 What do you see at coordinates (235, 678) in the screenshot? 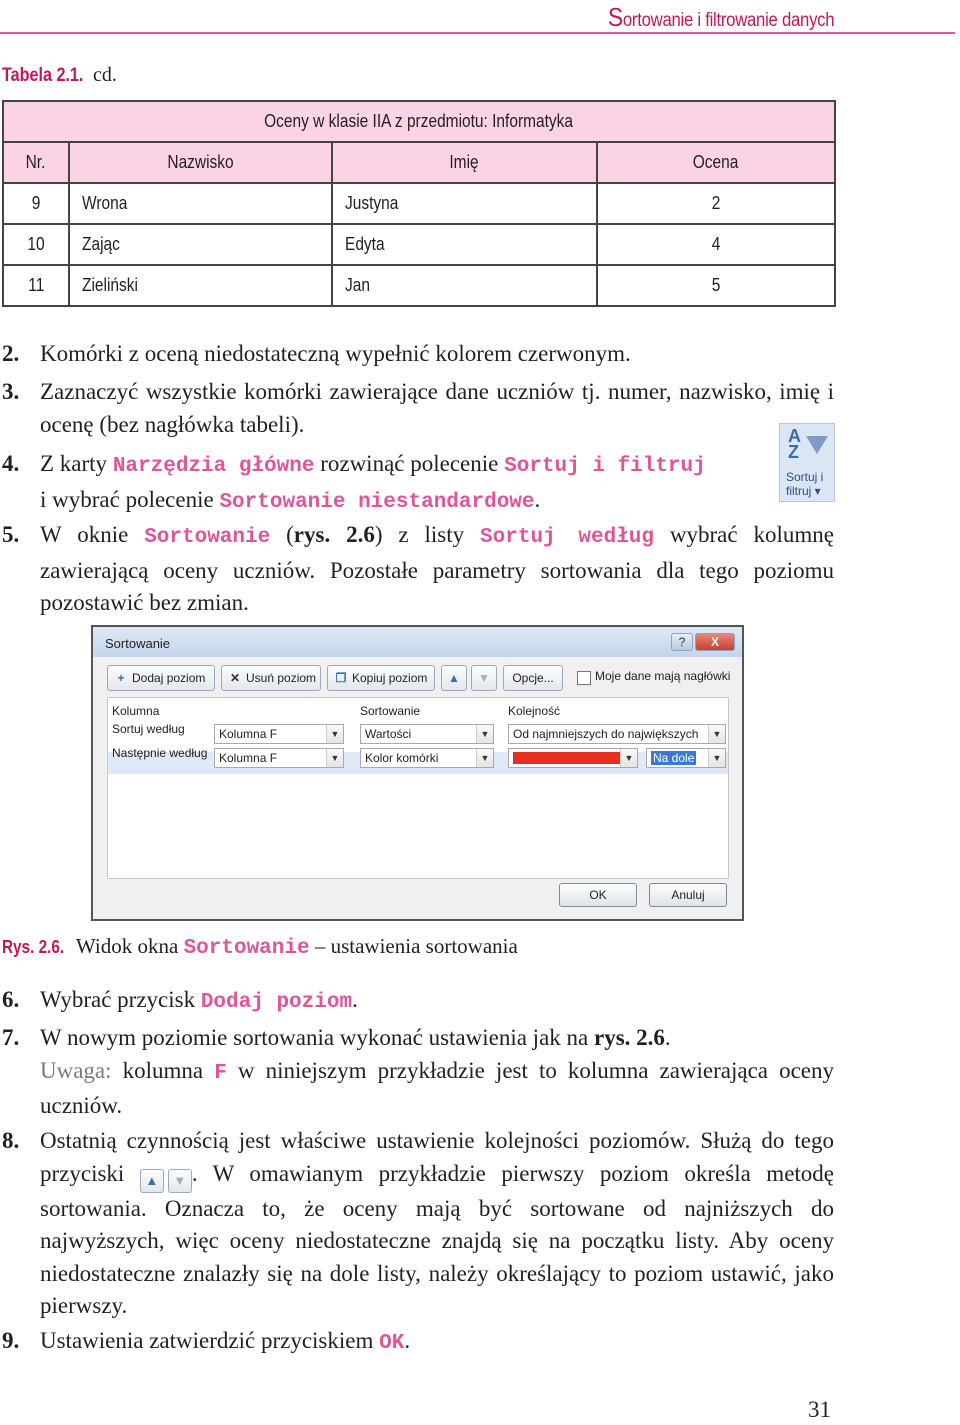
I see `delete-icon: ✕` at bounding box center [235, 678].